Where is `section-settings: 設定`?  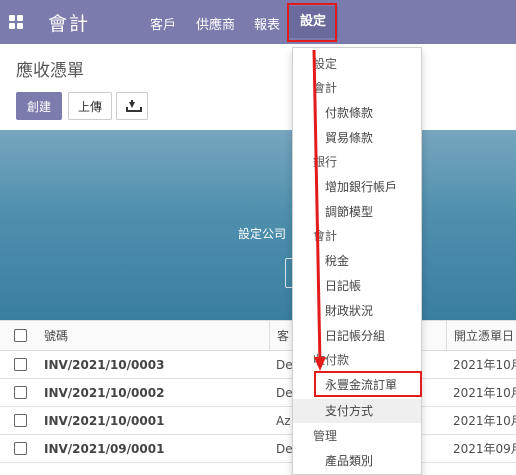 section-settings: 設定 is located at coordinates (357, 64).